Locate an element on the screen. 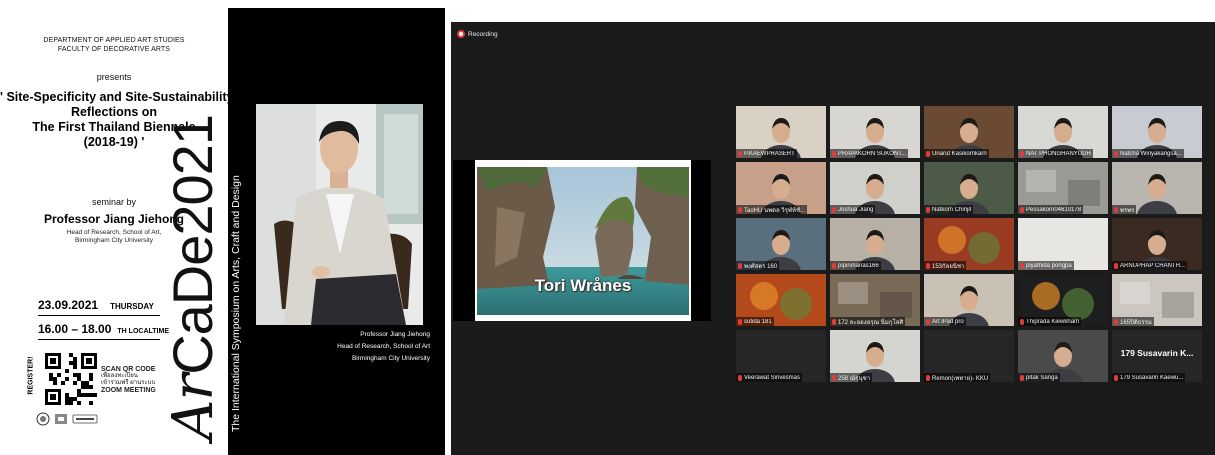 This screenshot has width=1215, height=455. participant-tile: Thiprada Kiewkham is located at coordinates (1063, 300).